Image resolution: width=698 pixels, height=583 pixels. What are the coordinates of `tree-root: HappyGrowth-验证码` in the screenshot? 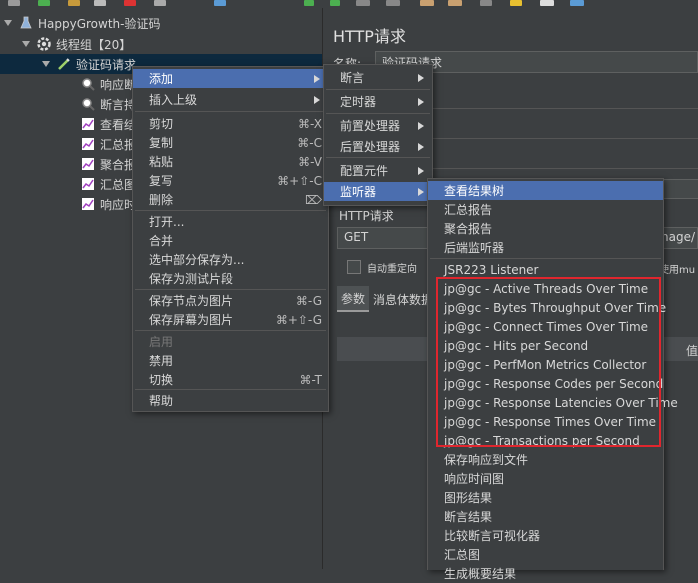 It's located at (161, 23).